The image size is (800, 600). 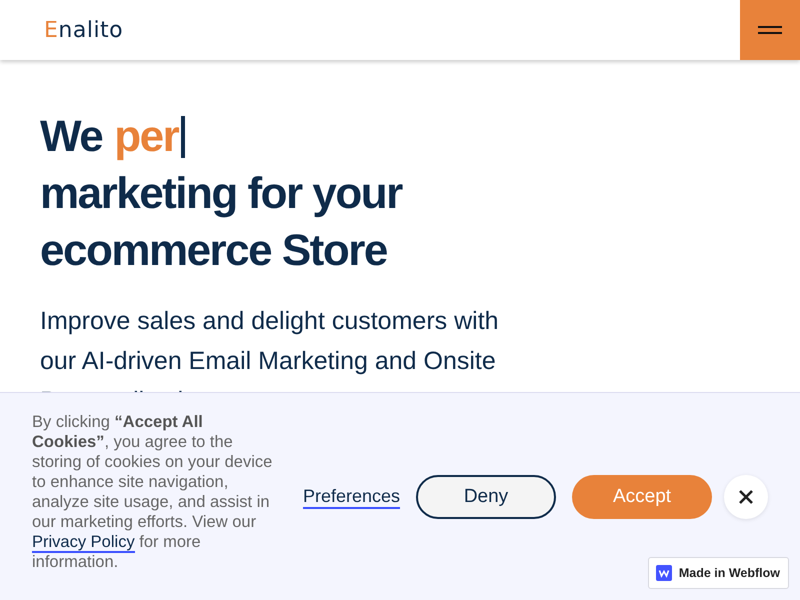 I want to click on heading-text: We, so click(x=71, y=137).